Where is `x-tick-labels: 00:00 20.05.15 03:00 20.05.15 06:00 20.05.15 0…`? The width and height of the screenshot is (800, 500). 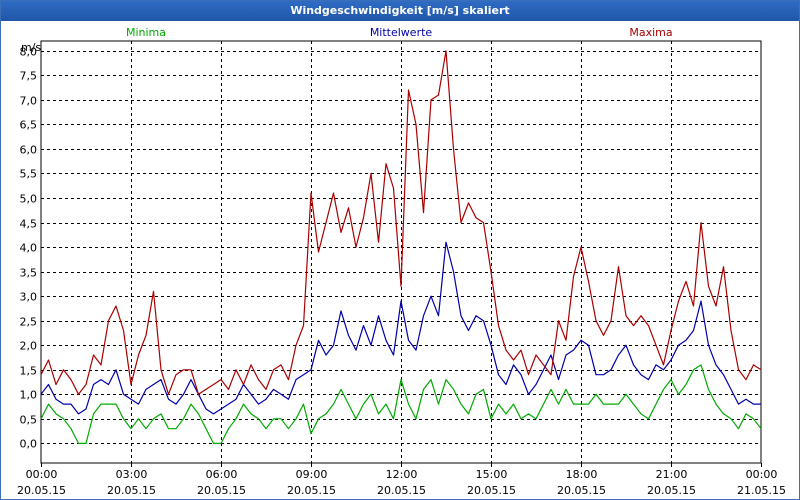
x-tick-labels: 00:00 20.05.15 03:00 20.05.15 06:00 20.05.15 0… is located at coordinates (401, 482).